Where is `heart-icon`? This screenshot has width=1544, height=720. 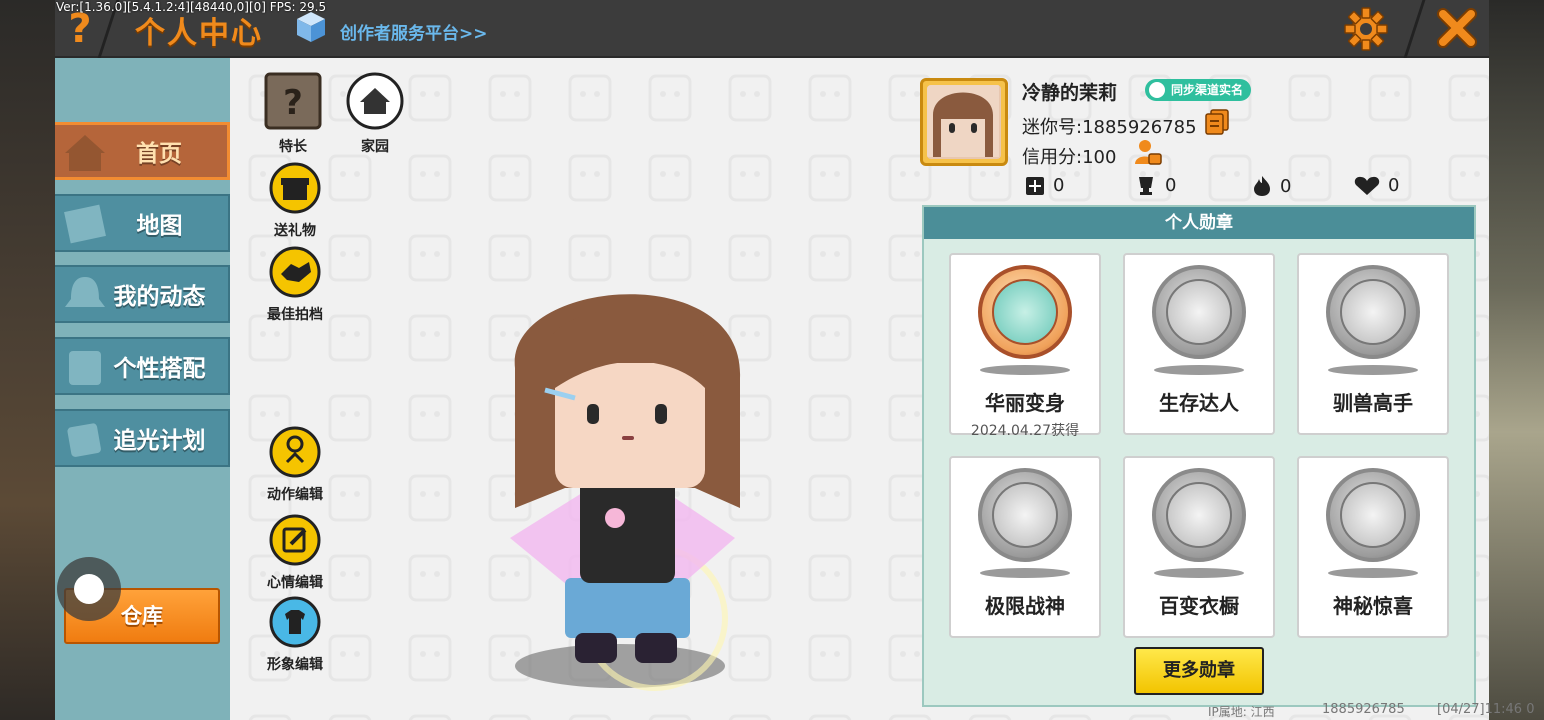
heart-icon is located at coordinates (1367, 185).